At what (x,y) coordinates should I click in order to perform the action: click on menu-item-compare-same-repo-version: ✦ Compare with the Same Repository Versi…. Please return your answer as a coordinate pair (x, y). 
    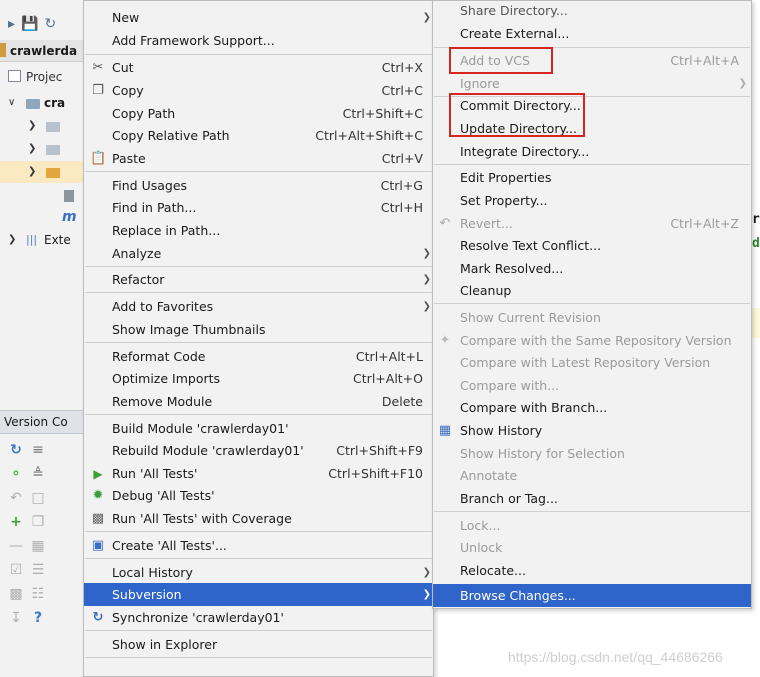
    Looking at the image, I should click on (592, 340).